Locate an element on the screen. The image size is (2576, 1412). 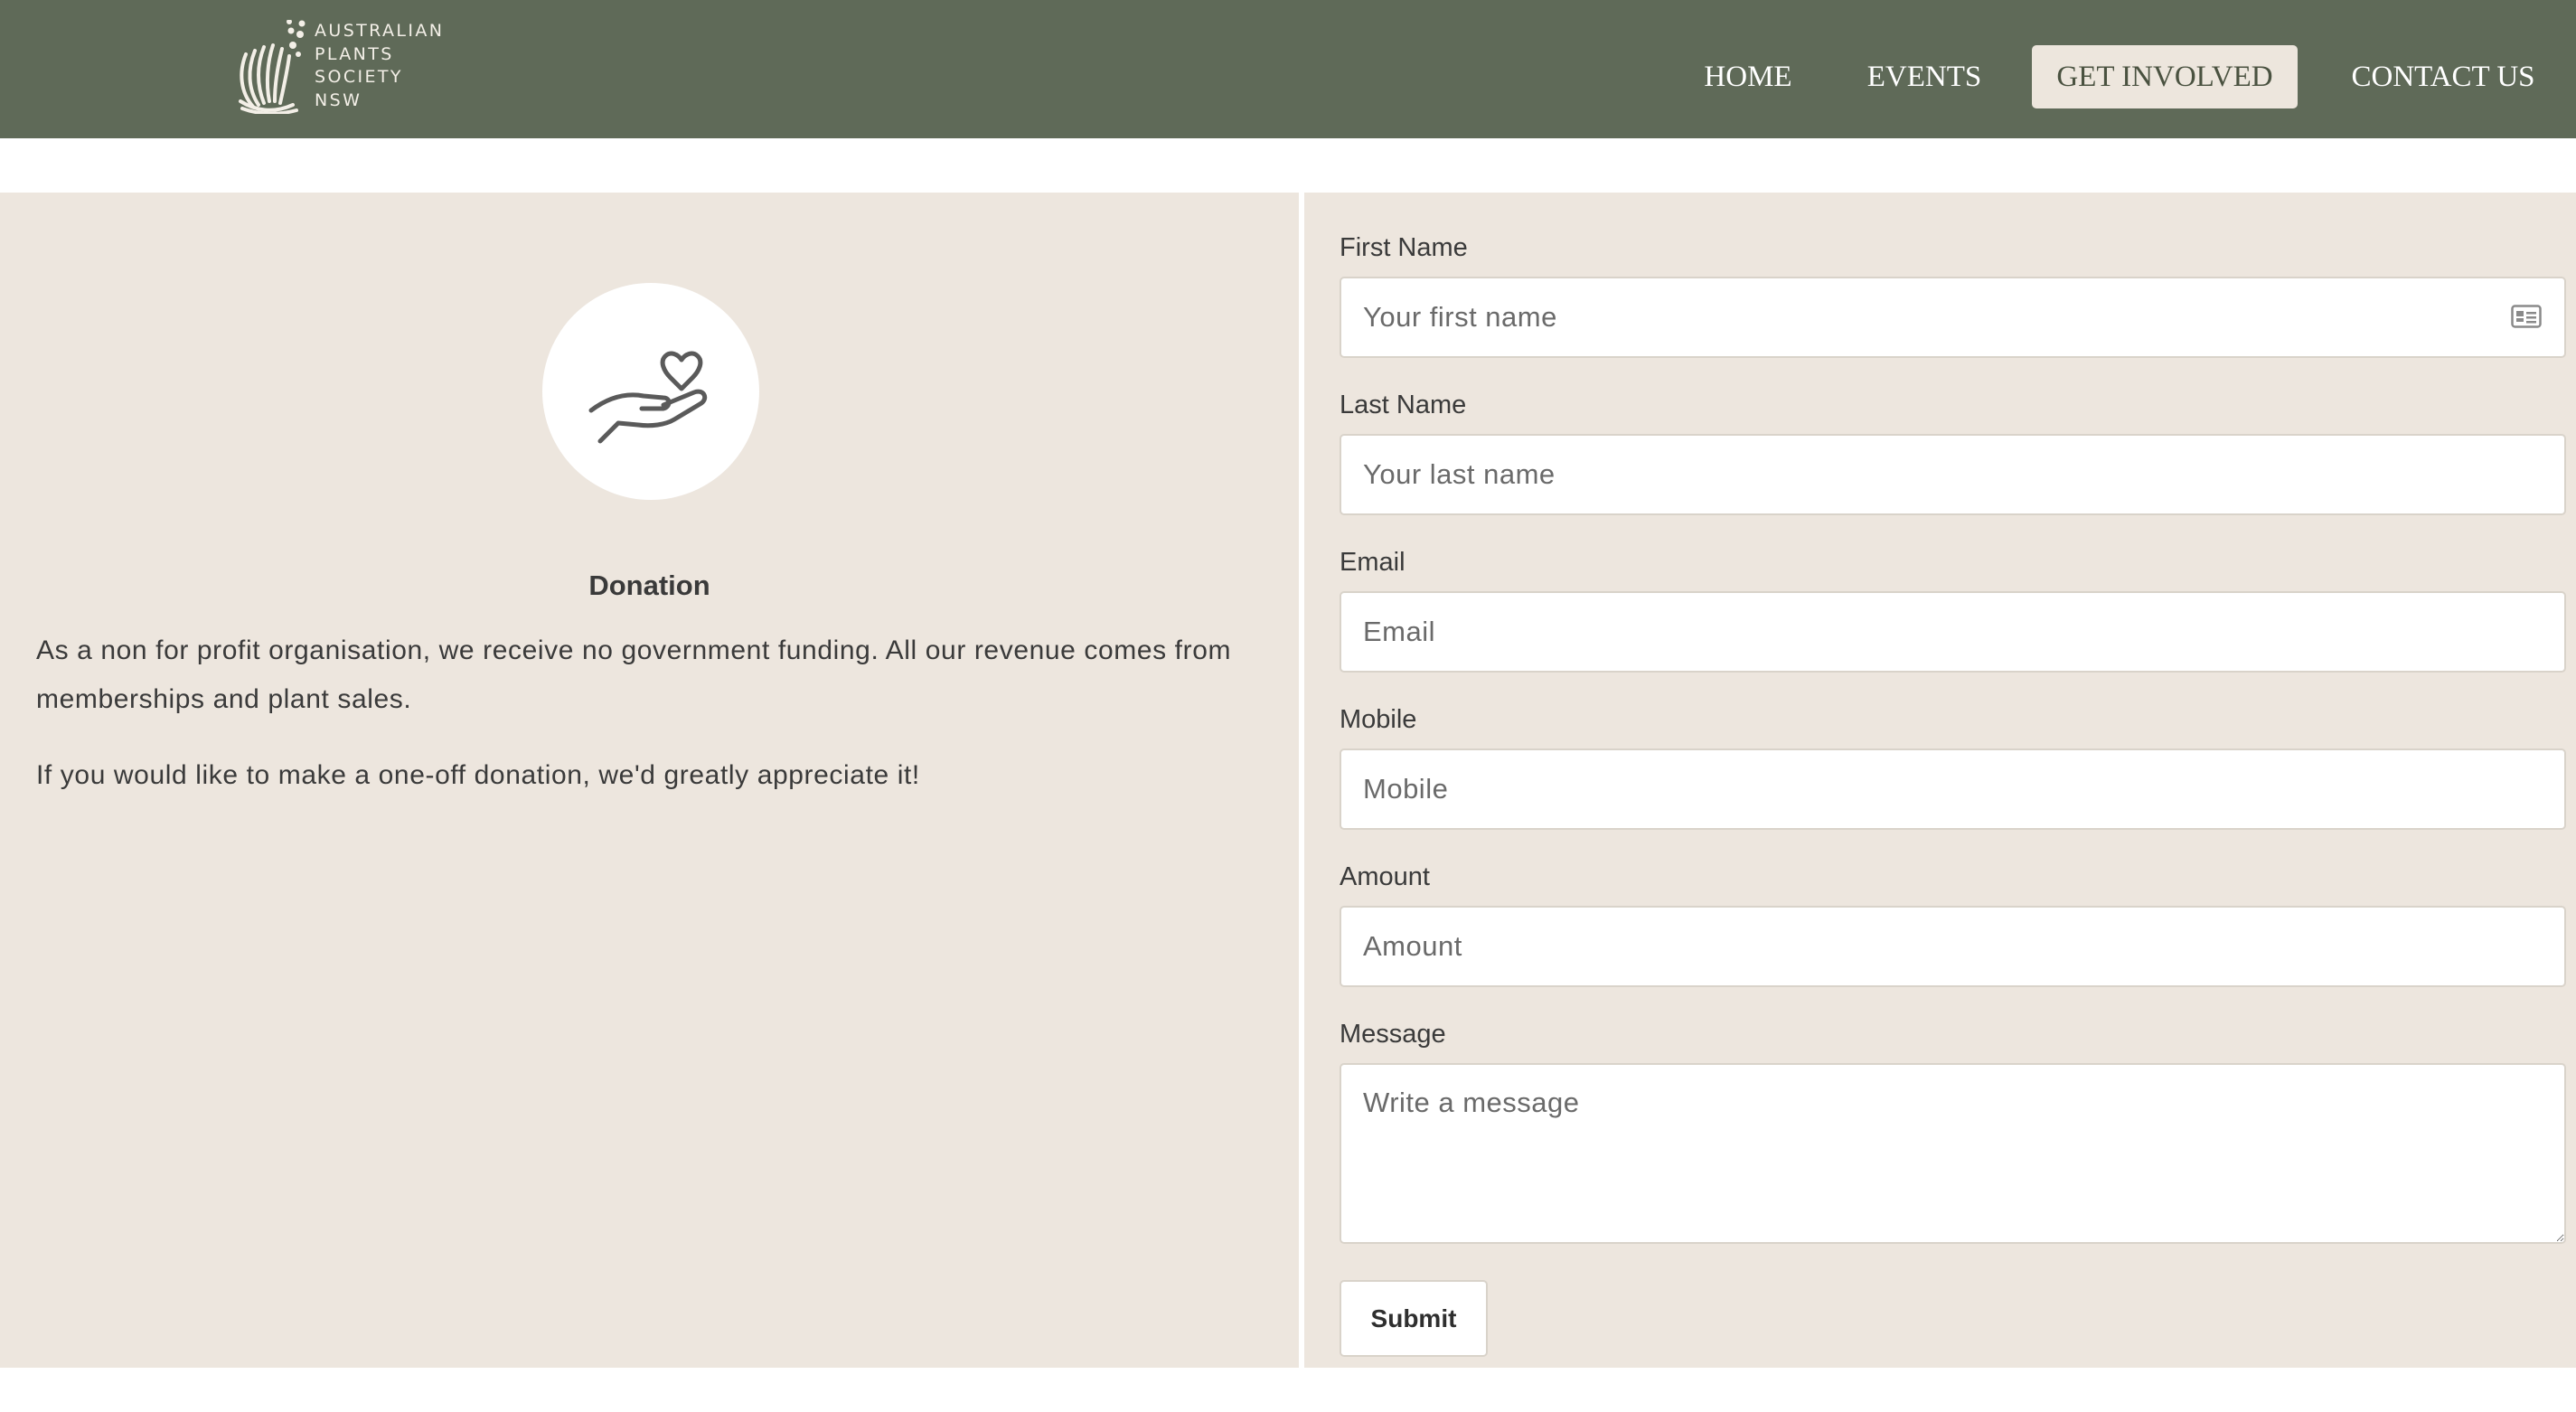
nav-contact-us: CONTACT US is located at coordinates (2443, 76).